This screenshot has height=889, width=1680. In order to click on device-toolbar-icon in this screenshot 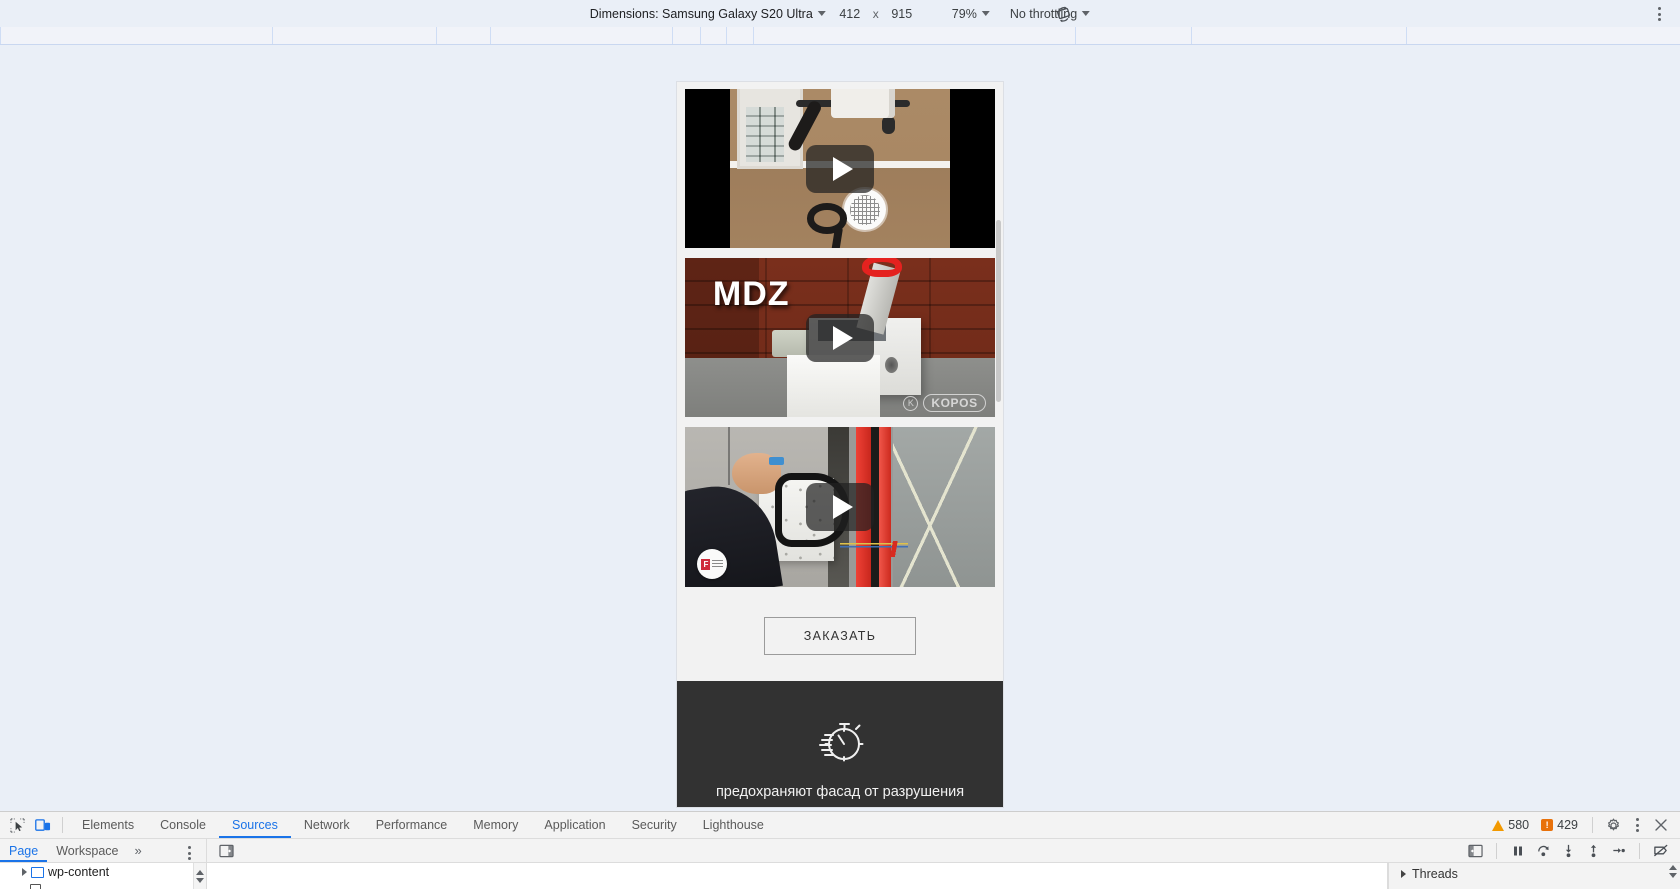, I will do `click(43, 825)`.